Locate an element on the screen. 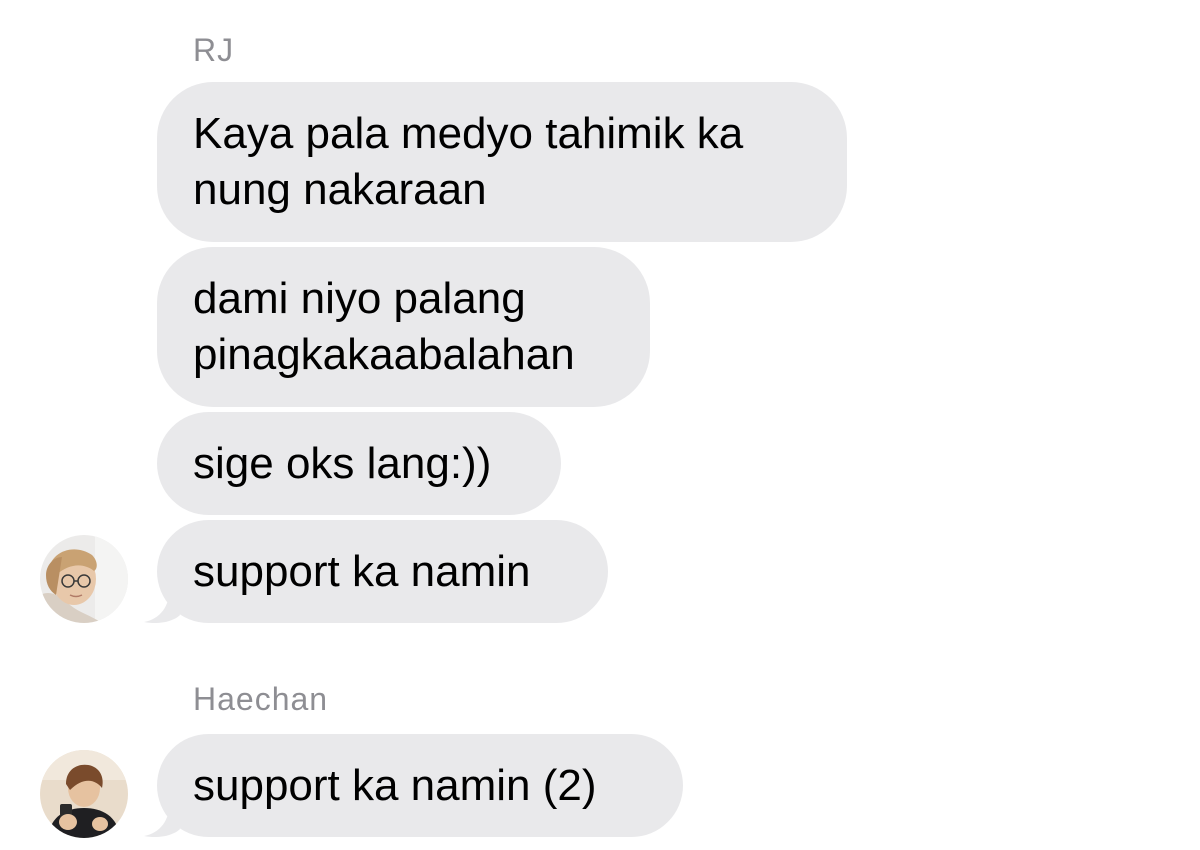 This screenshot has height=850, width=1200. message-text: sige oks lang:)) is located at coordinates (342, 463).